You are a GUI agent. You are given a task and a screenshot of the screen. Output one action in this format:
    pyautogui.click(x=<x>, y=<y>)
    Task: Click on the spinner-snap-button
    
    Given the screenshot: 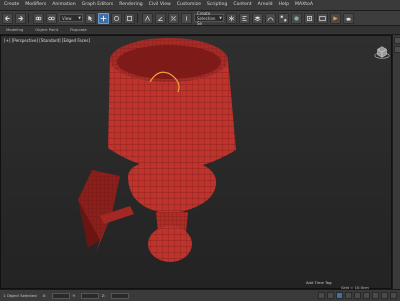 What is the action you would take?
    pyautogui.click(x=186, y=18)
    